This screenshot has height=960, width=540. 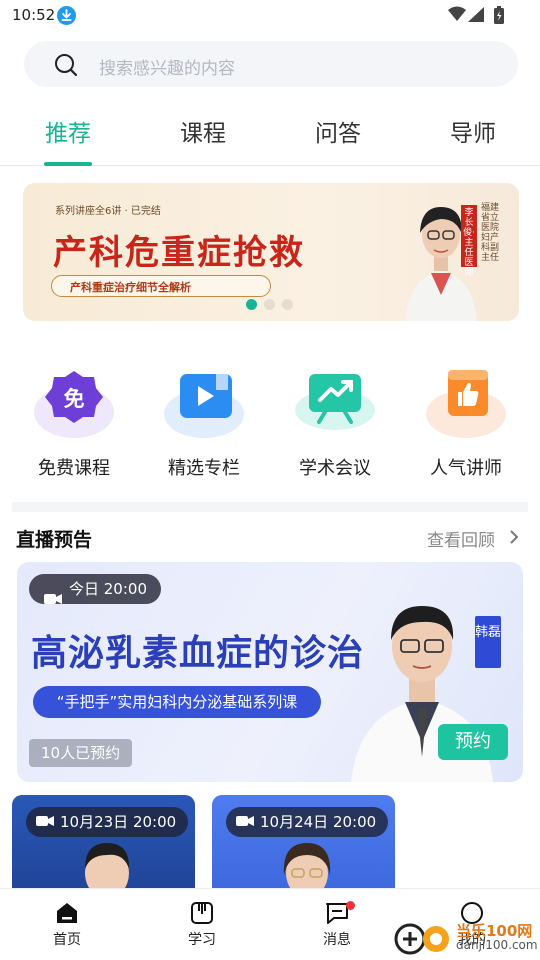 I want to click on live-time-pill: 今日 20:00, so click(x=95, y=589).